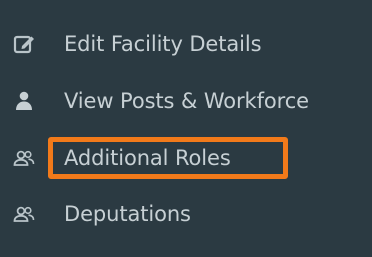 This screenshot has height=257, width=372. Describe the element at coordinates (147, 158) in the screenshot. I see `sidebar-item-label: Additional Roles` at that location.